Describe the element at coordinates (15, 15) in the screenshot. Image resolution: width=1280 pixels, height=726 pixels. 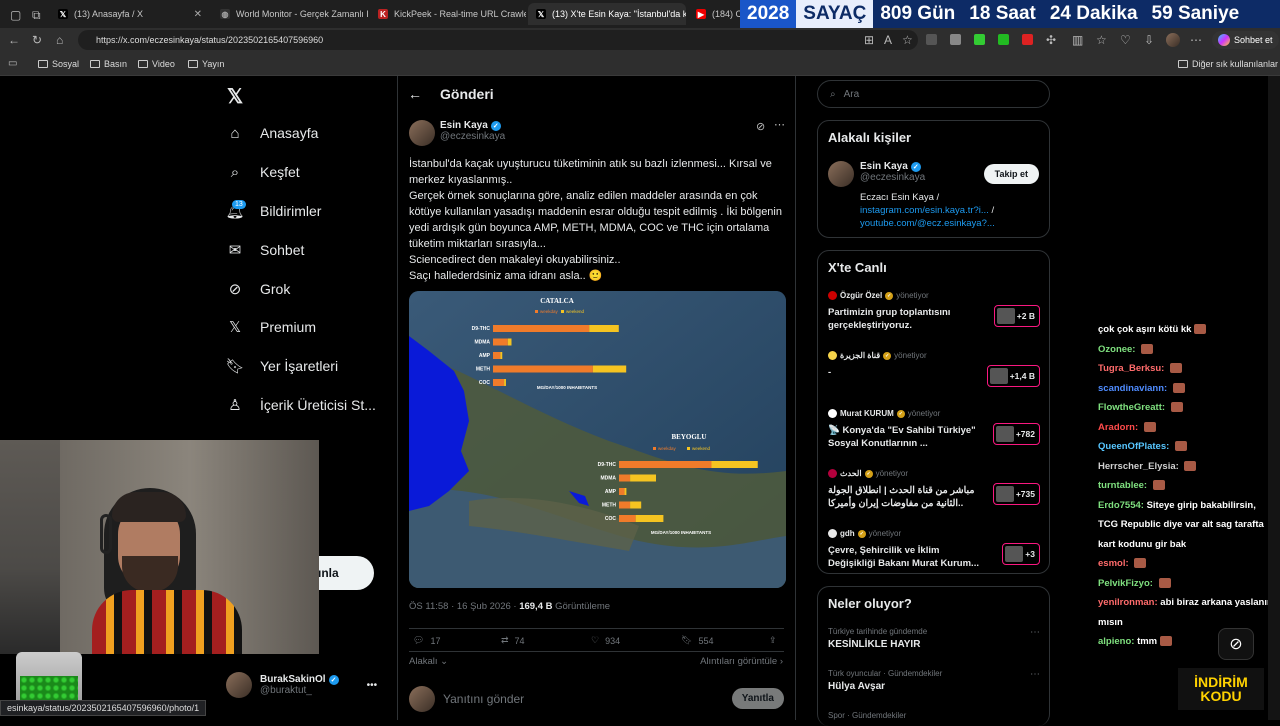
I see `window-menu-icon: ▢` at that location.